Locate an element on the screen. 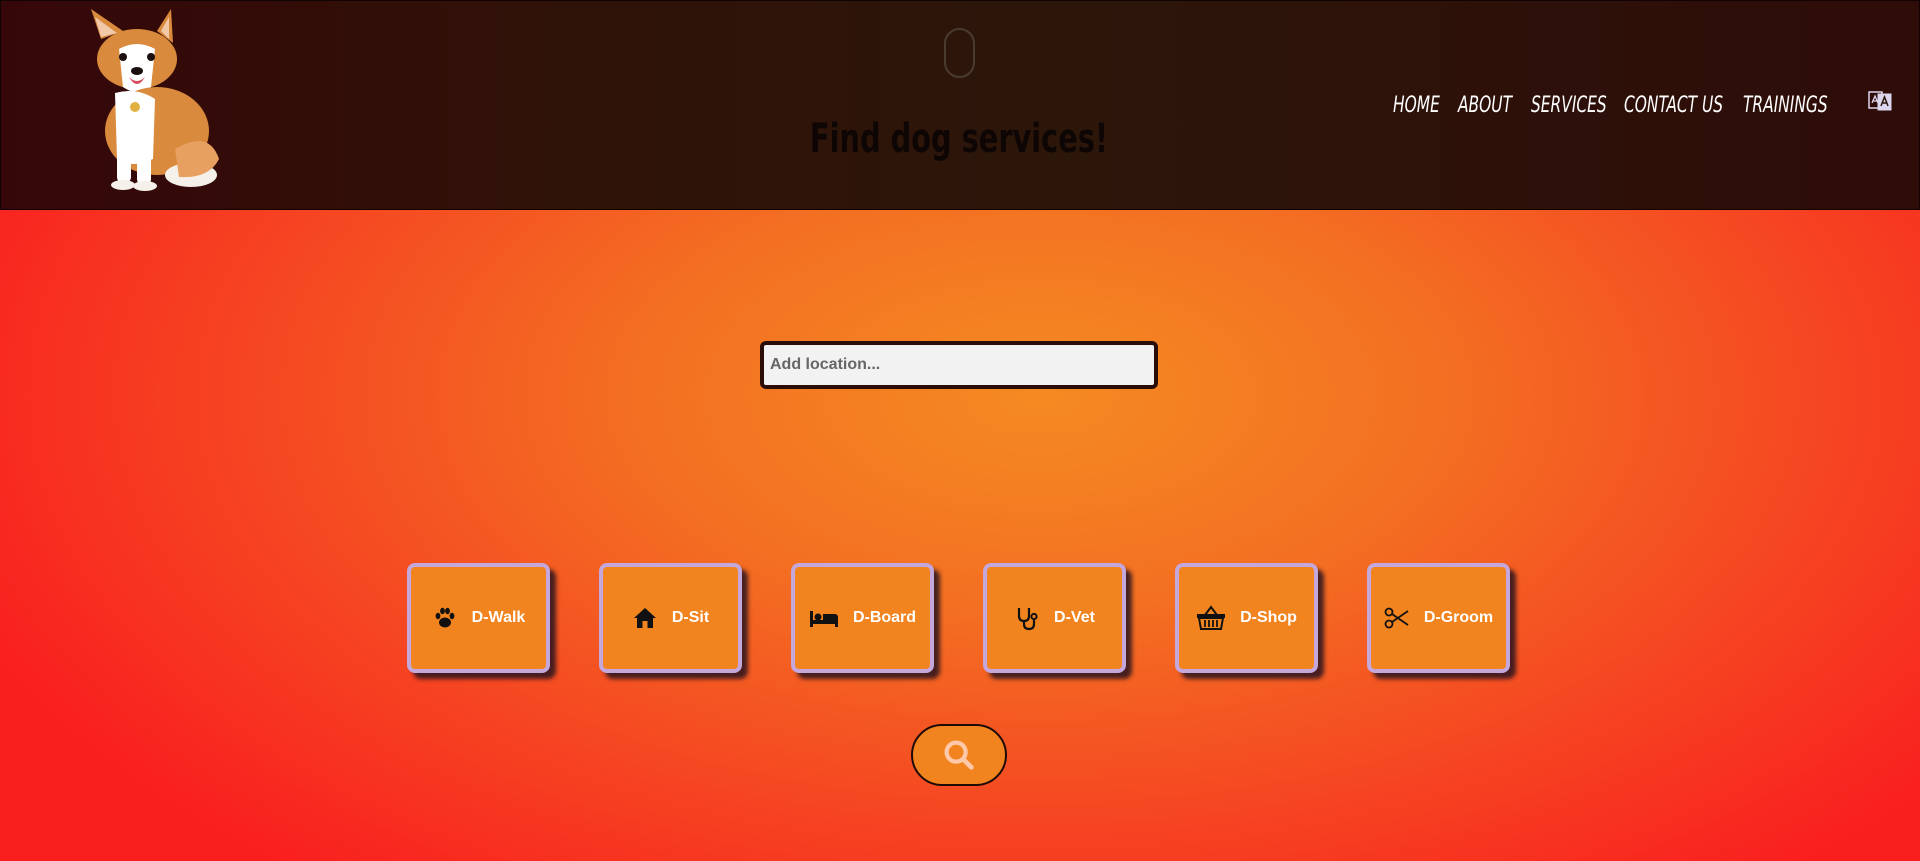 Image resolution: width=1920 pixels, height=861 pixels. location-search is located at coordinates (959, 365).